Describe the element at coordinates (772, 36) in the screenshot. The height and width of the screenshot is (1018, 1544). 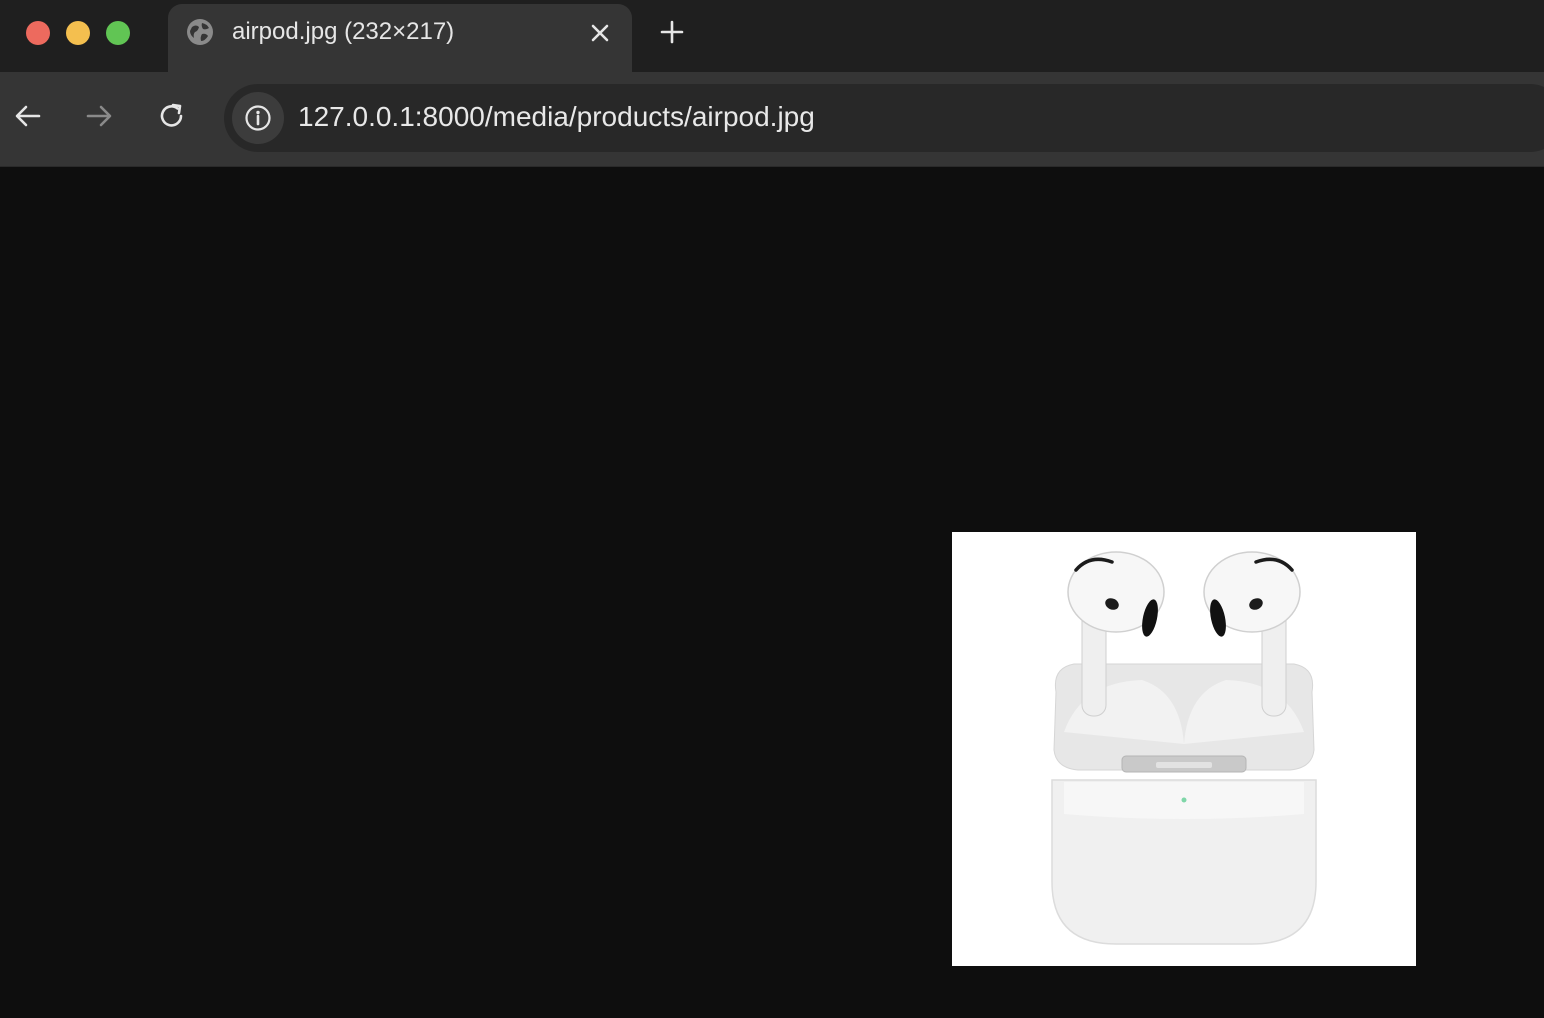
I see `tab-strip: airpod.jpg (232×217)` at that location.